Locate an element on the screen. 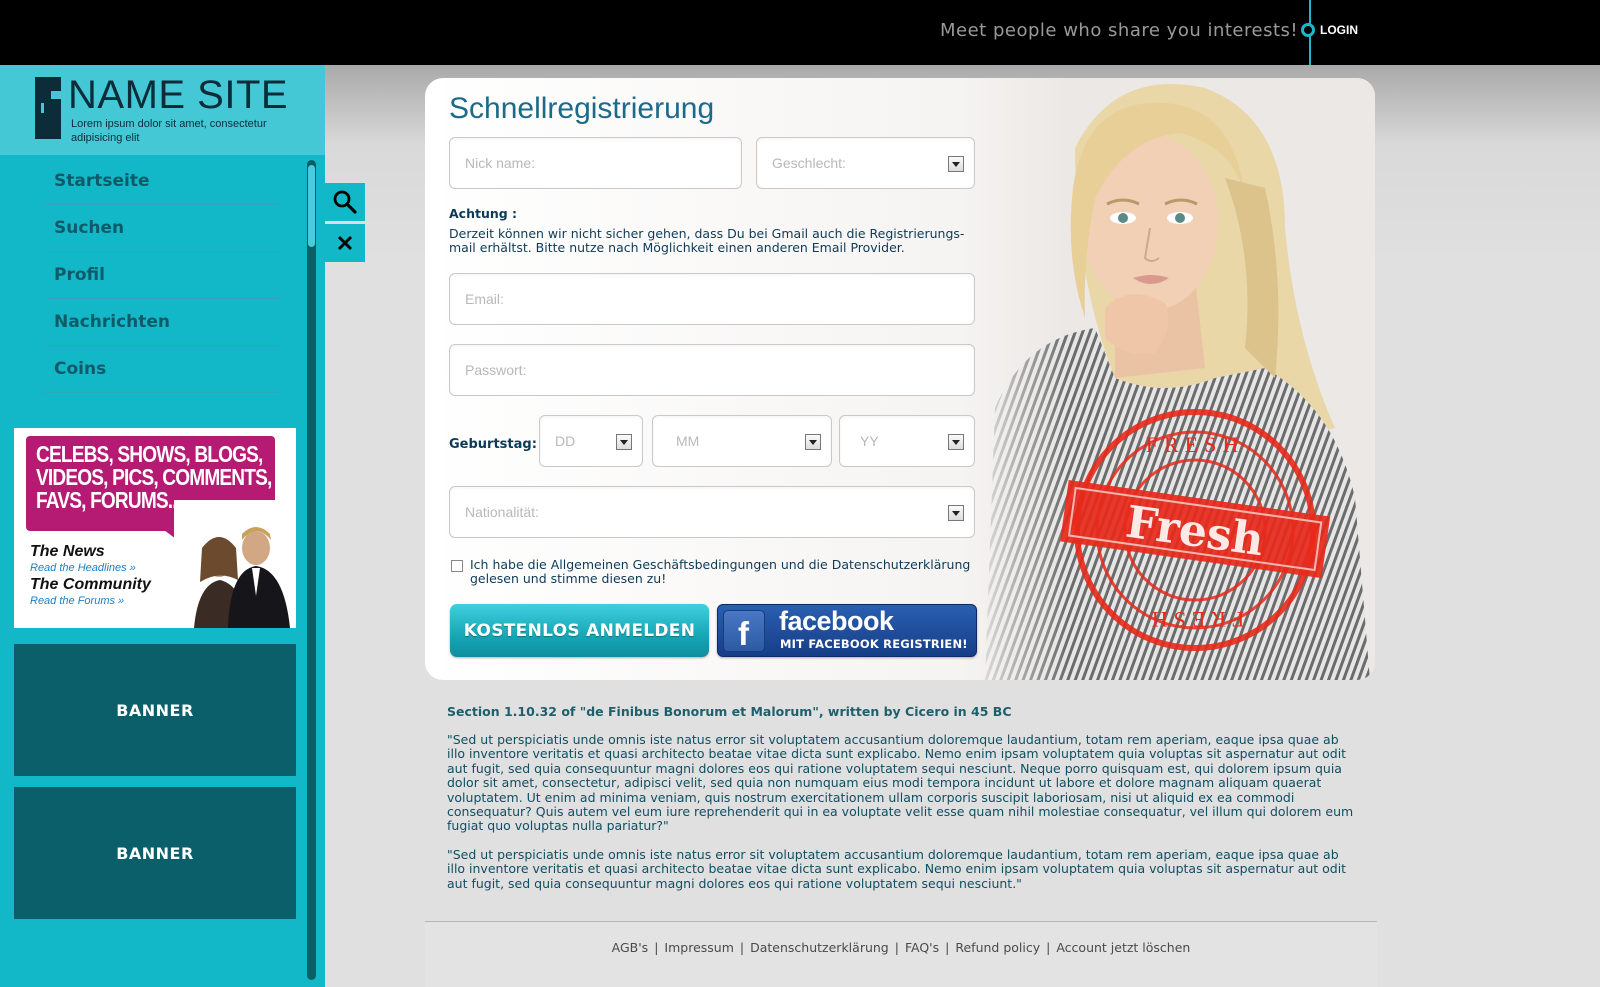  nickname-placeholder: Nick name: is located at coordinates (500, 163).